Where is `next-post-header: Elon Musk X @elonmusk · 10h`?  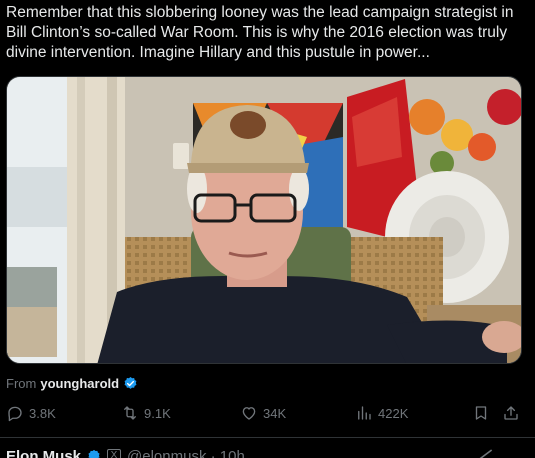
next-post-header: Elon Musk X @elonmusk · 10h is located at coordinates (125, 452).